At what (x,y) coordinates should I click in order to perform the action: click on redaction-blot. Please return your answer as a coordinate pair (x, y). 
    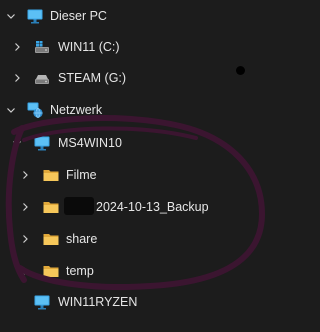
    Looking at the image, I should click on (79, 206).